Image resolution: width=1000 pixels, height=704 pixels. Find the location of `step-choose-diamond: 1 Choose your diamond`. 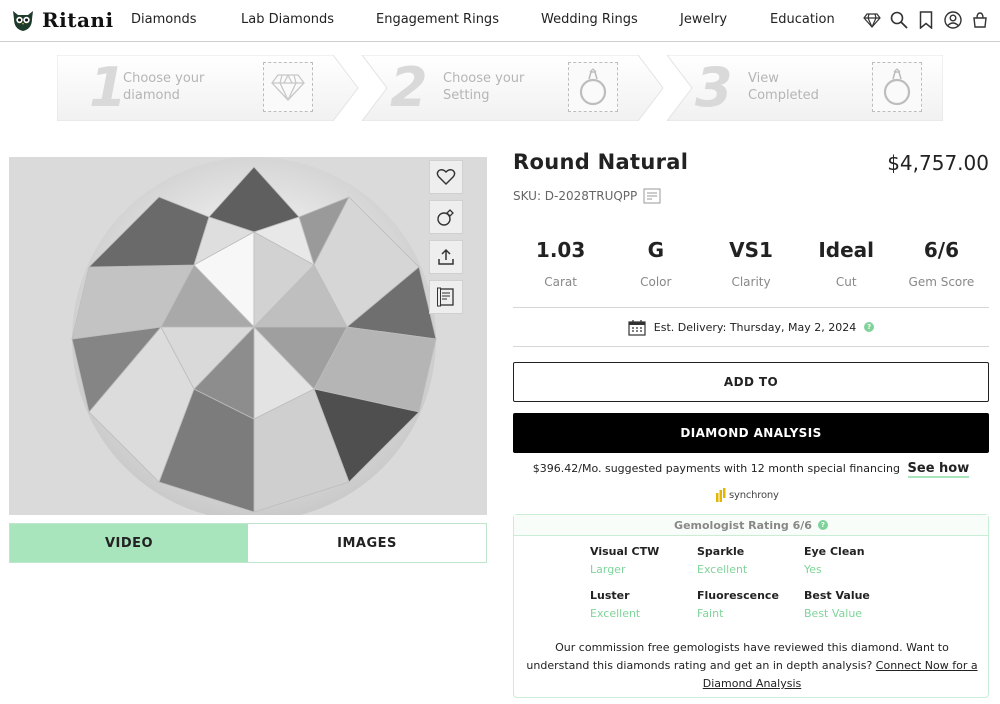

step-choose-diamond: 1 Choose your diamond is located at coordinates (207, 88).